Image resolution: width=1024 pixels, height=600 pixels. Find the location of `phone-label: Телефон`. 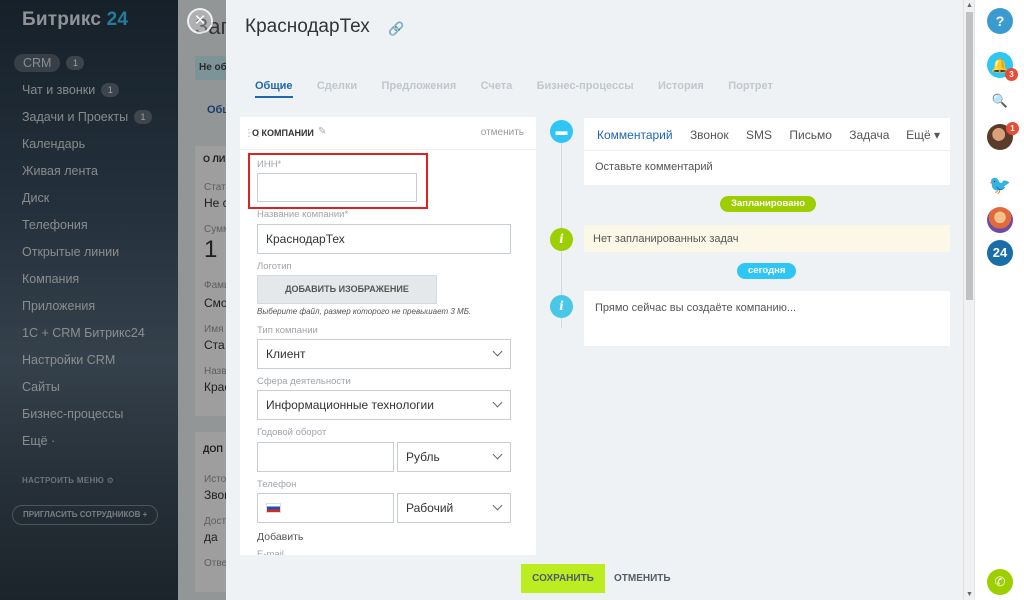

phone-label: Телефон is located at coordinates (277, 484).